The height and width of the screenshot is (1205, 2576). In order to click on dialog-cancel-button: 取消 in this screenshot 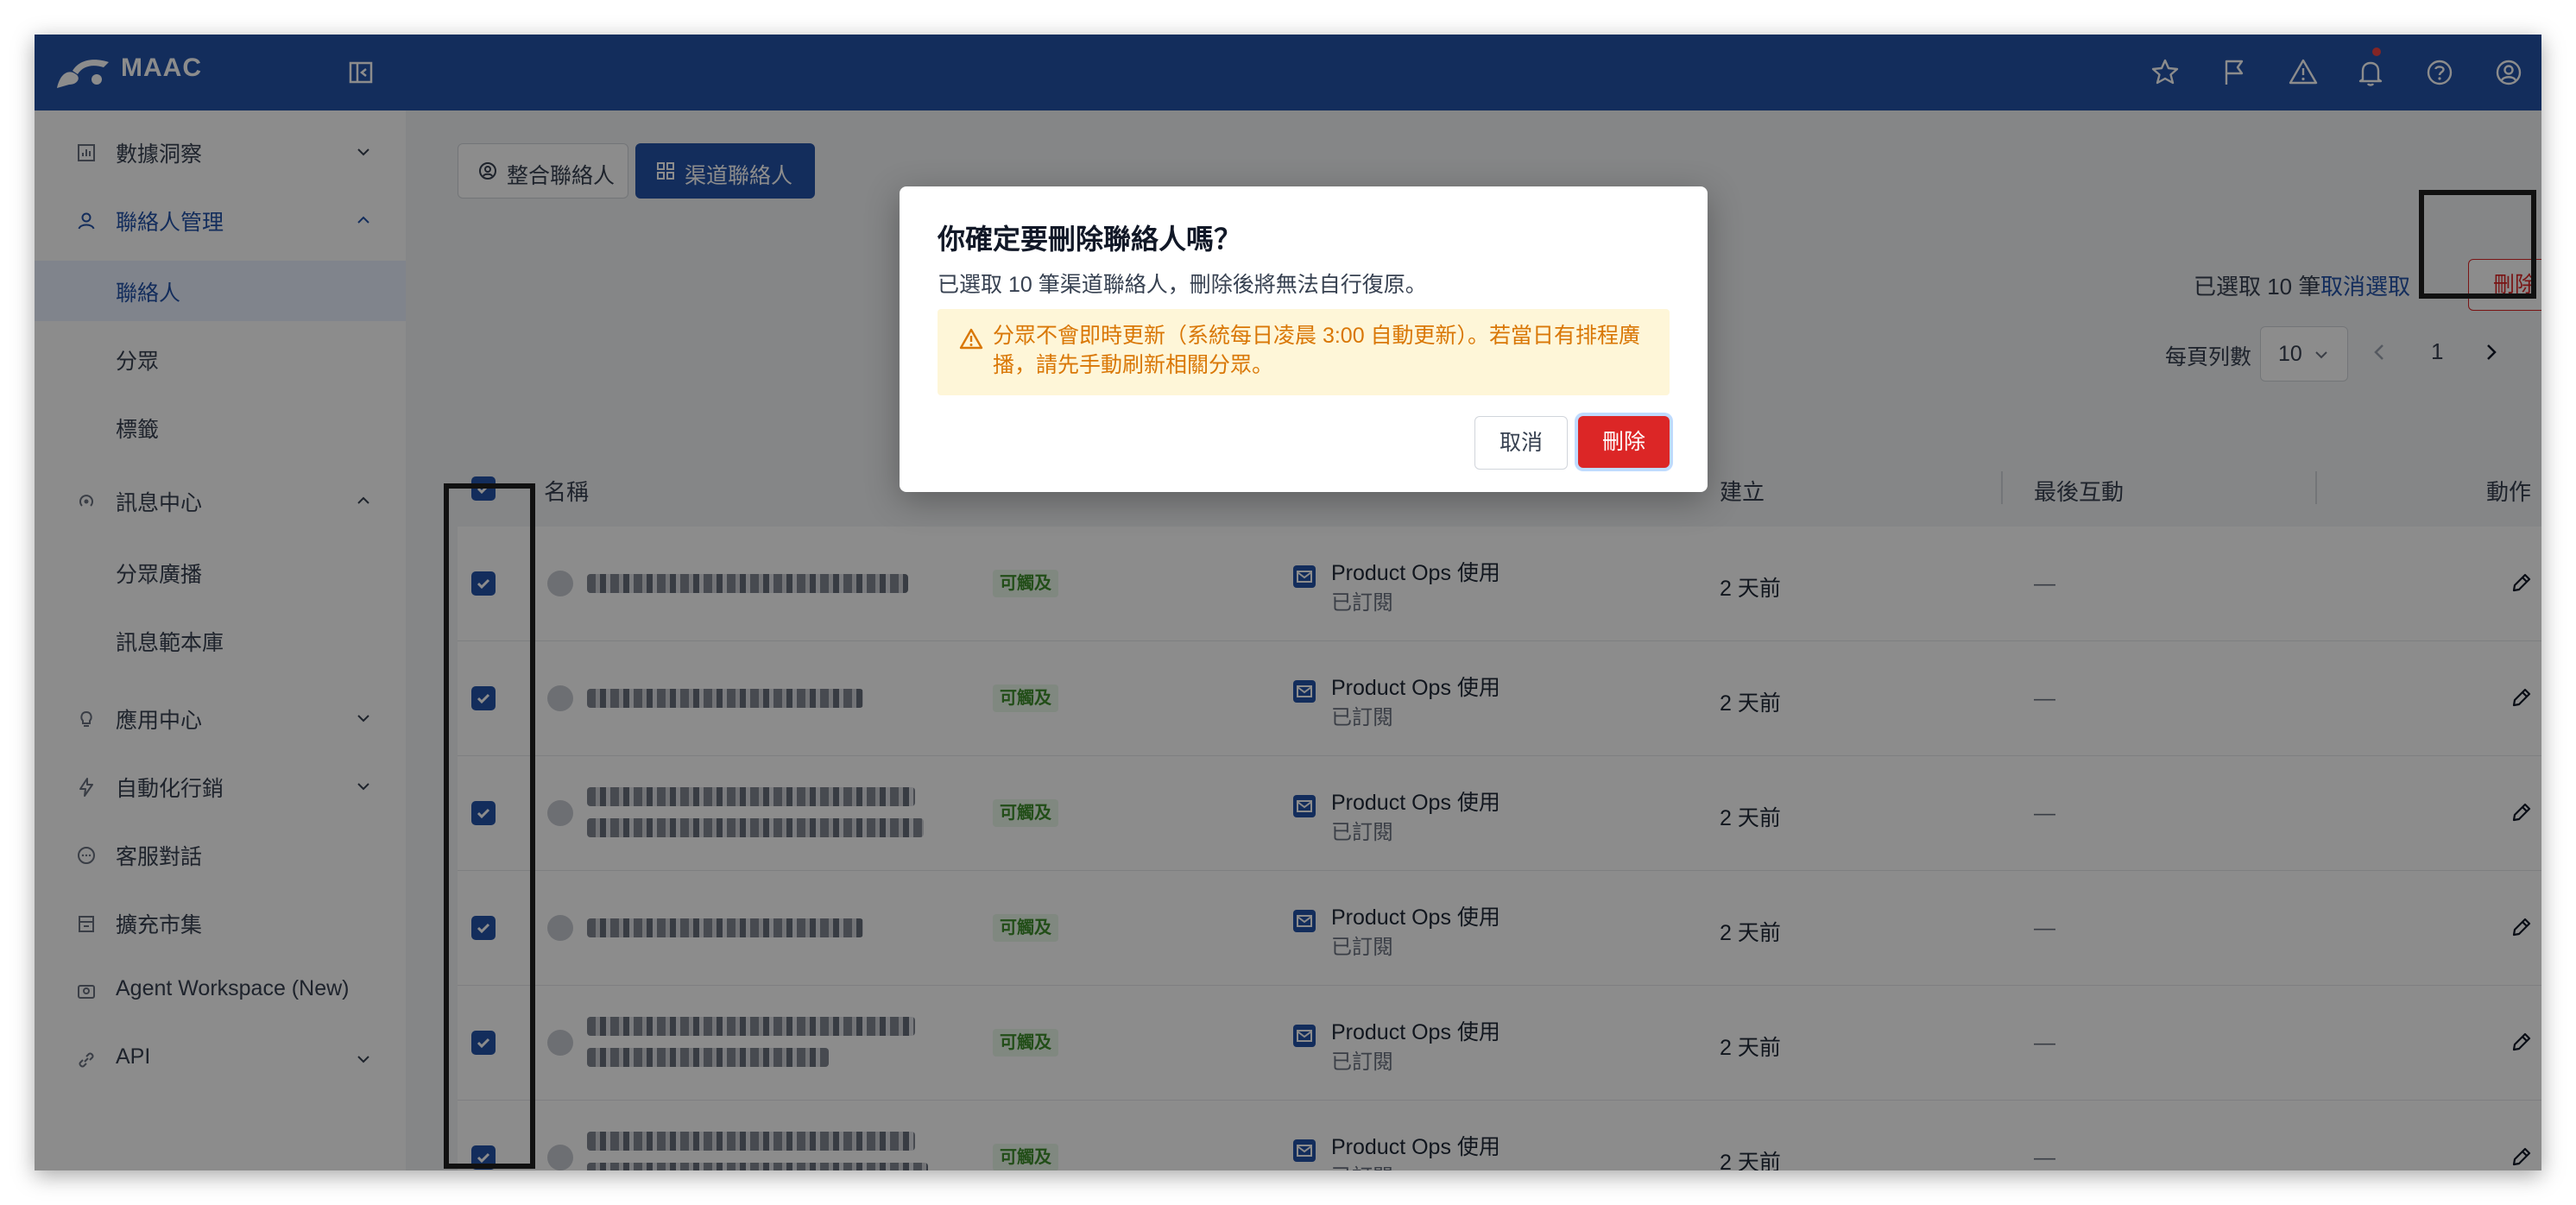, I will do `click(1521, 443)`.